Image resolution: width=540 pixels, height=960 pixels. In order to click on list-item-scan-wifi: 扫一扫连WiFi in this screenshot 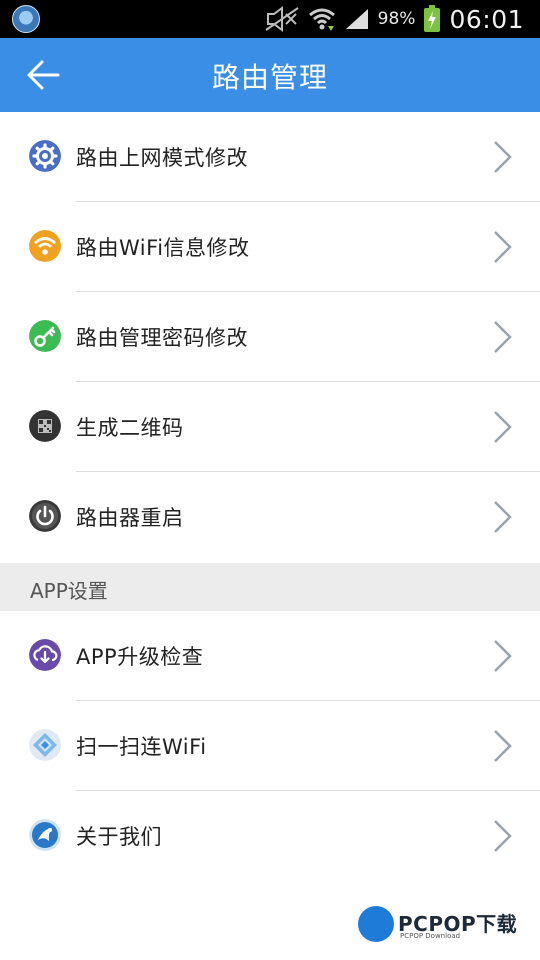, I will do `click(270, 746)`.